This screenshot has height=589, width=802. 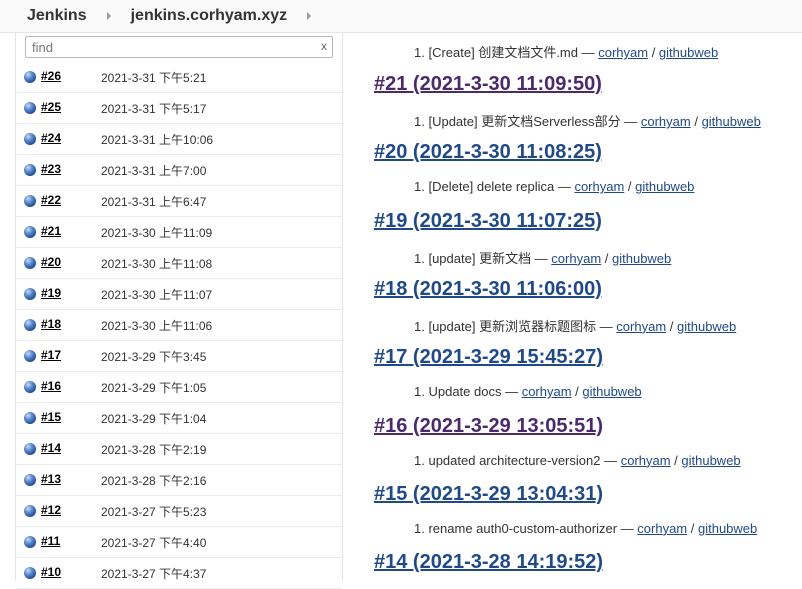 I want to click on build-row: #14 2021-3-28 下午2:19, so click(x=179, y=449).